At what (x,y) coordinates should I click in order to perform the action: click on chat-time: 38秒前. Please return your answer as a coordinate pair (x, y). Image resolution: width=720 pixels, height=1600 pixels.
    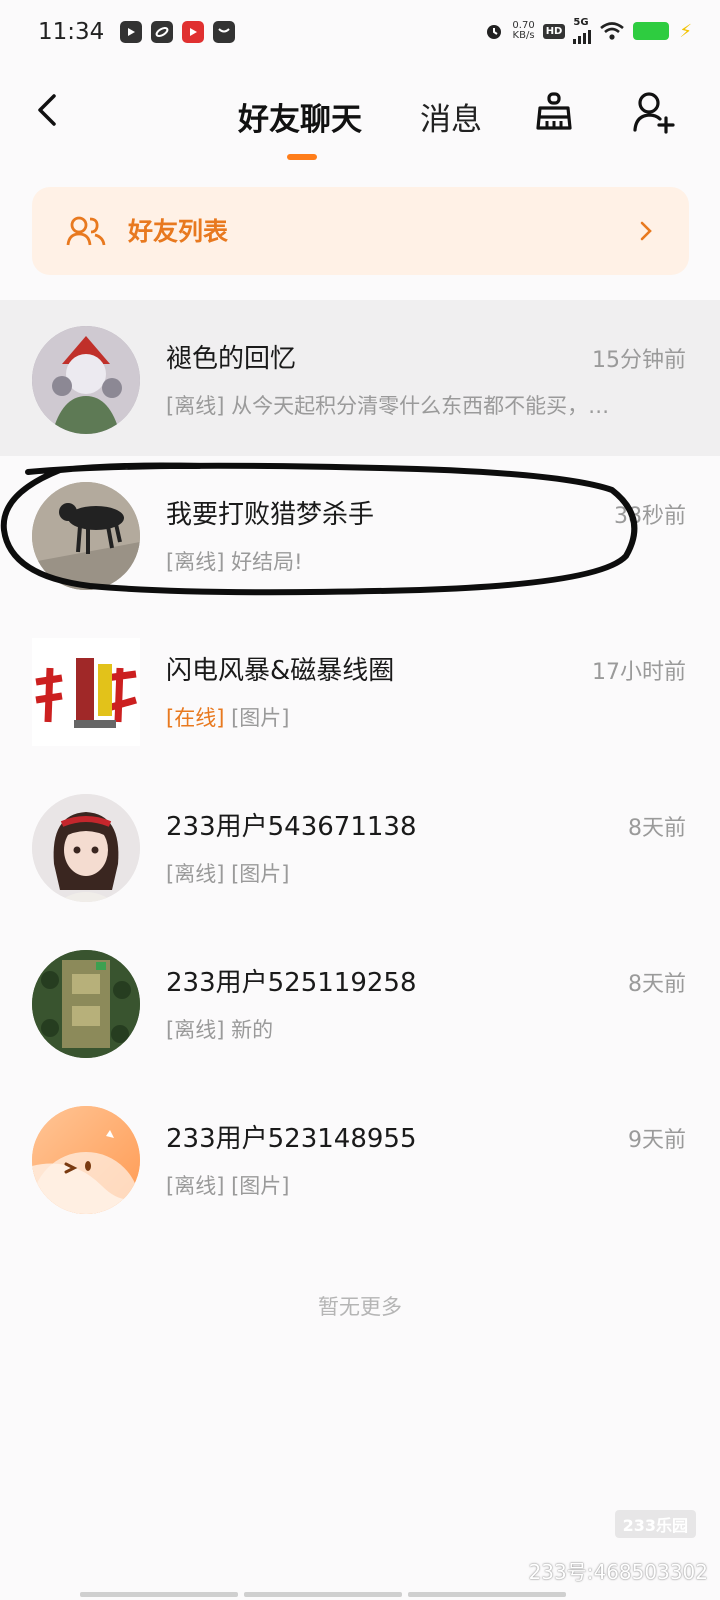
    Looking at the image, I should click on (650, 516).